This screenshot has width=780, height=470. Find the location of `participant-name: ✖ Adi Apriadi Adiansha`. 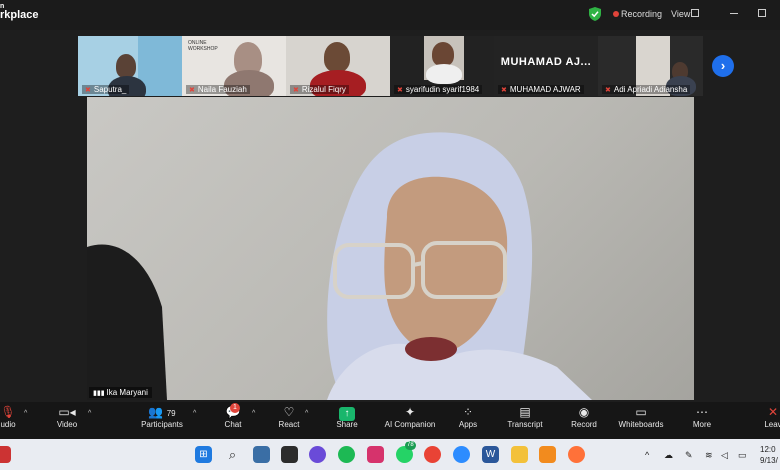

participant-name: ✖ Adi Apriadi Adiansha is located at coordinates (646, 89).